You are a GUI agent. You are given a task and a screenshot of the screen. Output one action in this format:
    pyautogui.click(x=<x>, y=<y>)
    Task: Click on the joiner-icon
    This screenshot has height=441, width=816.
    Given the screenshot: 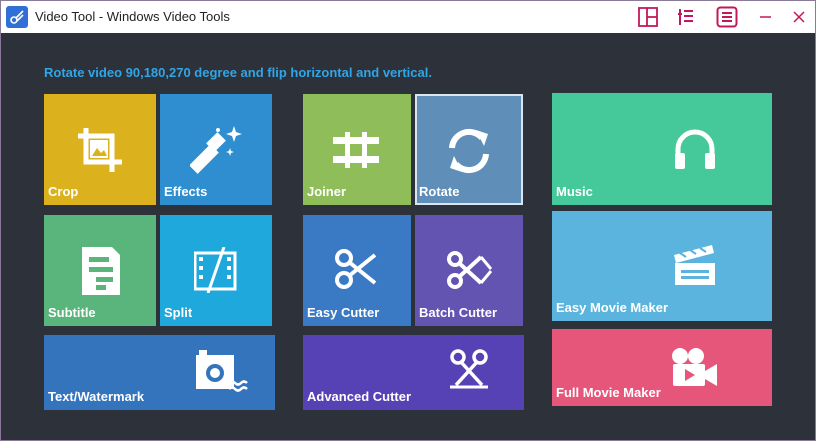 What is the action you would take?
    pyautogui.click(x=356, y=152)
    